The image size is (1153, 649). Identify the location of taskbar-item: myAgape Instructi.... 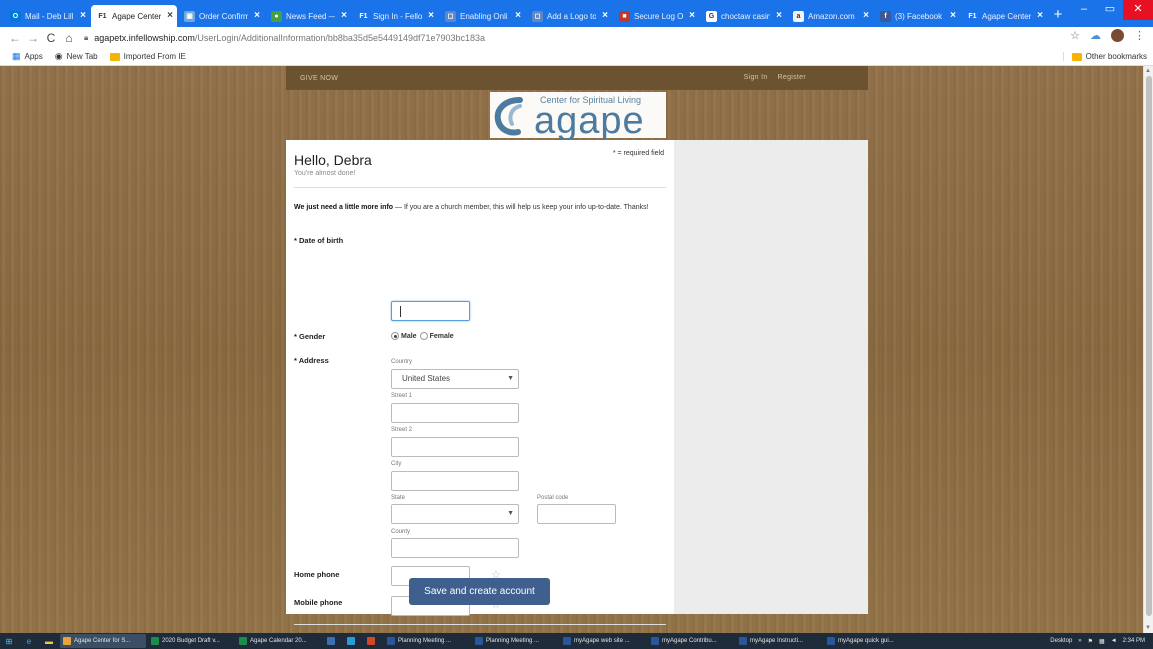
(779, 641).